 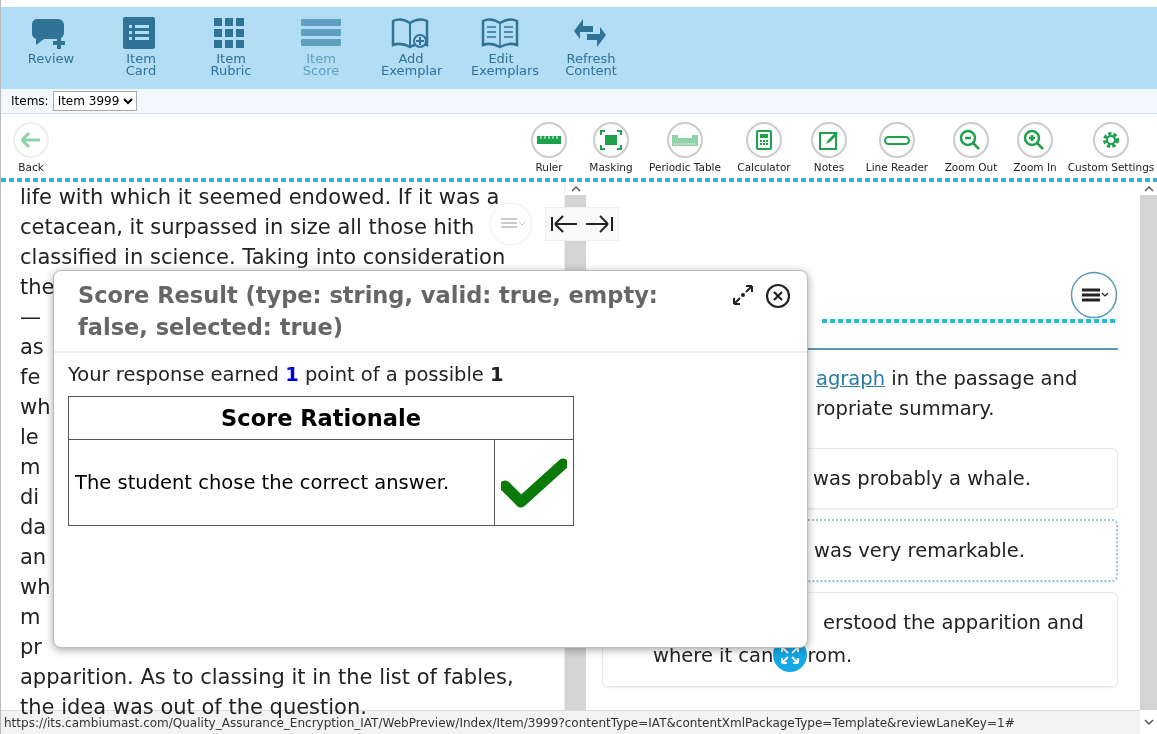 I want to click on calculator-tool-button: Calculator, so click(x=764, y=147).